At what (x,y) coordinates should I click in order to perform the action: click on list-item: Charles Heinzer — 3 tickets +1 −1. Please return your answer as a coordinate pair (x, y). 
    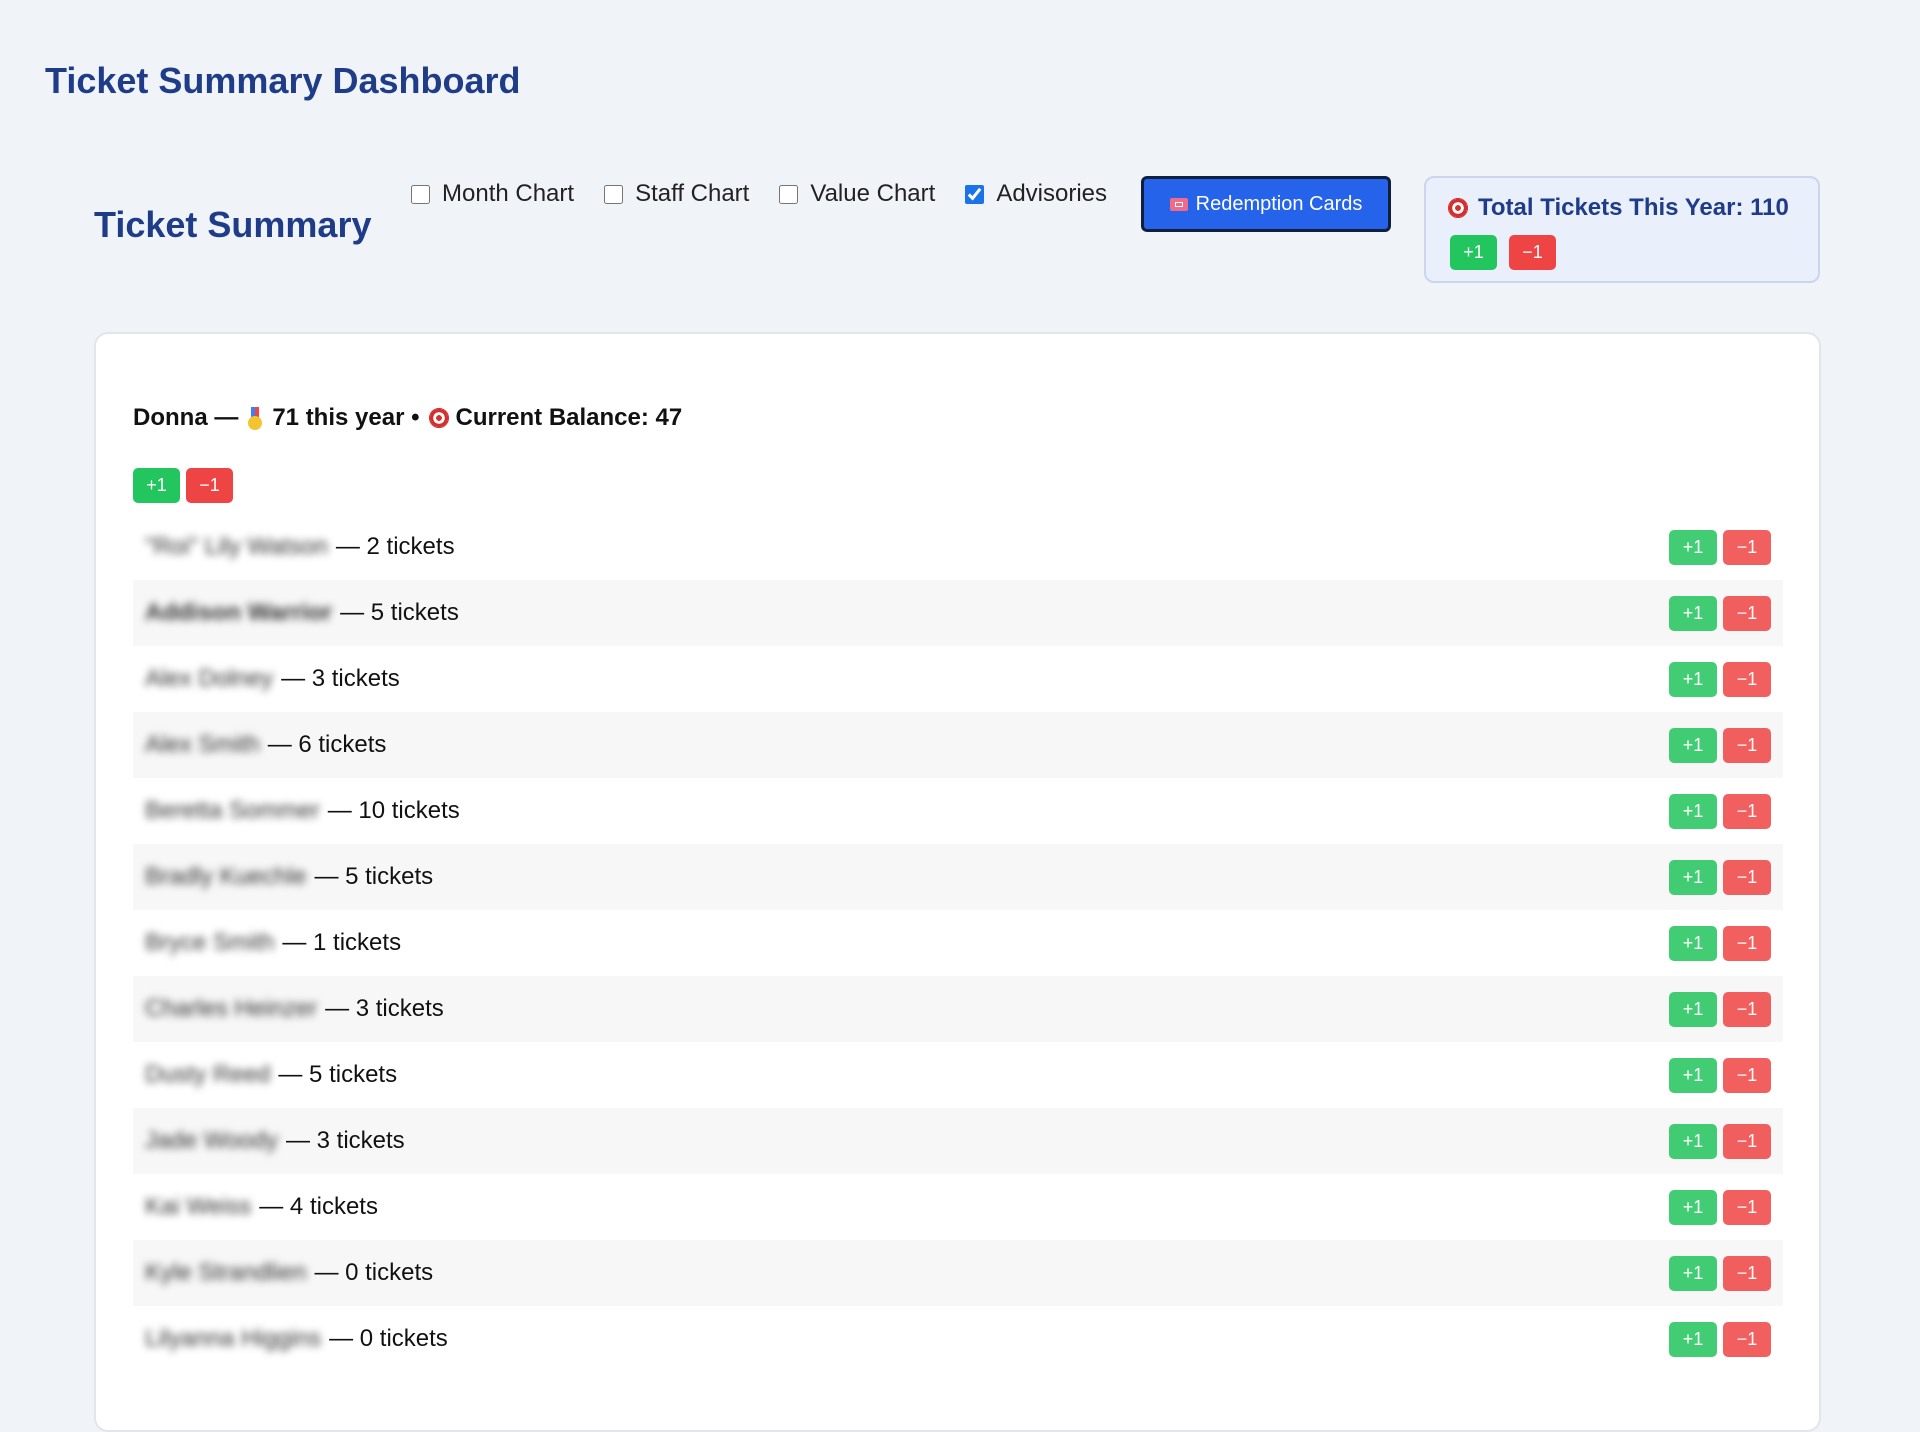
    Looking at the image, I should click on (958, 1009).